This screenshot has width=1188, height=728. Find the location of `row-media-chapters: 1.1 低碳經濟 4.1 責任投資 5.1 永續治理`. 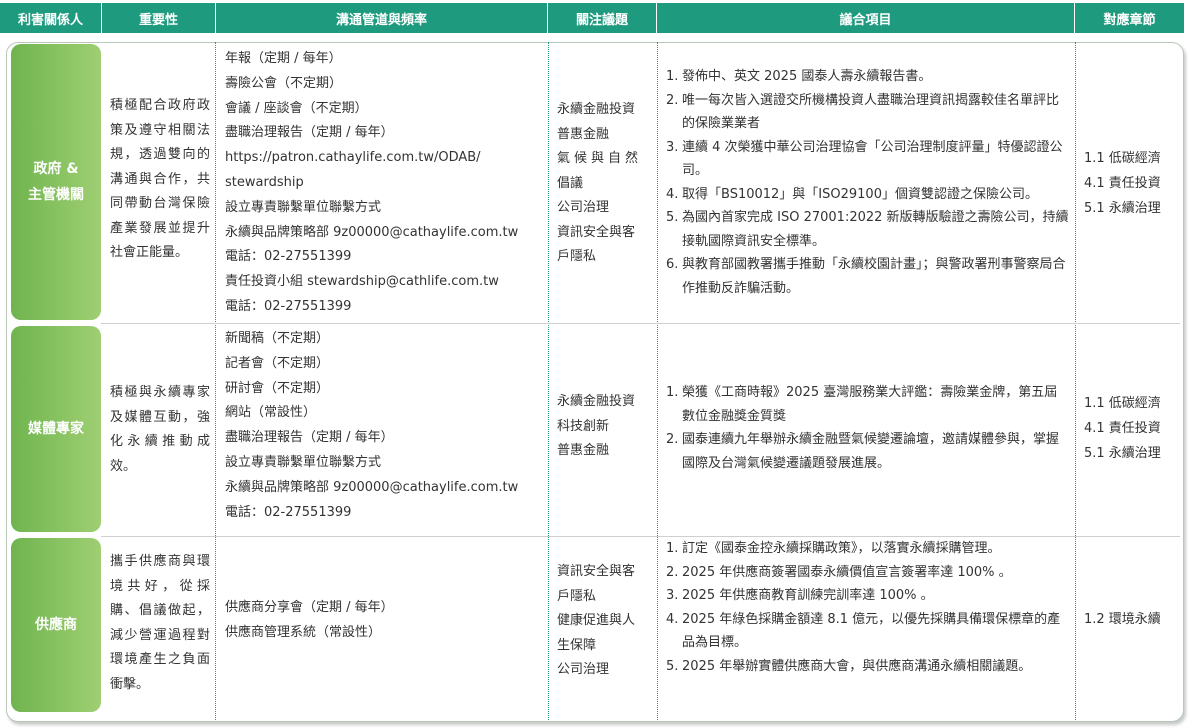

row-media-chapters: 1.1 低碳經濟 4.1 責任投資 5.1 永續治理 is located at coordinates (1131, 428).